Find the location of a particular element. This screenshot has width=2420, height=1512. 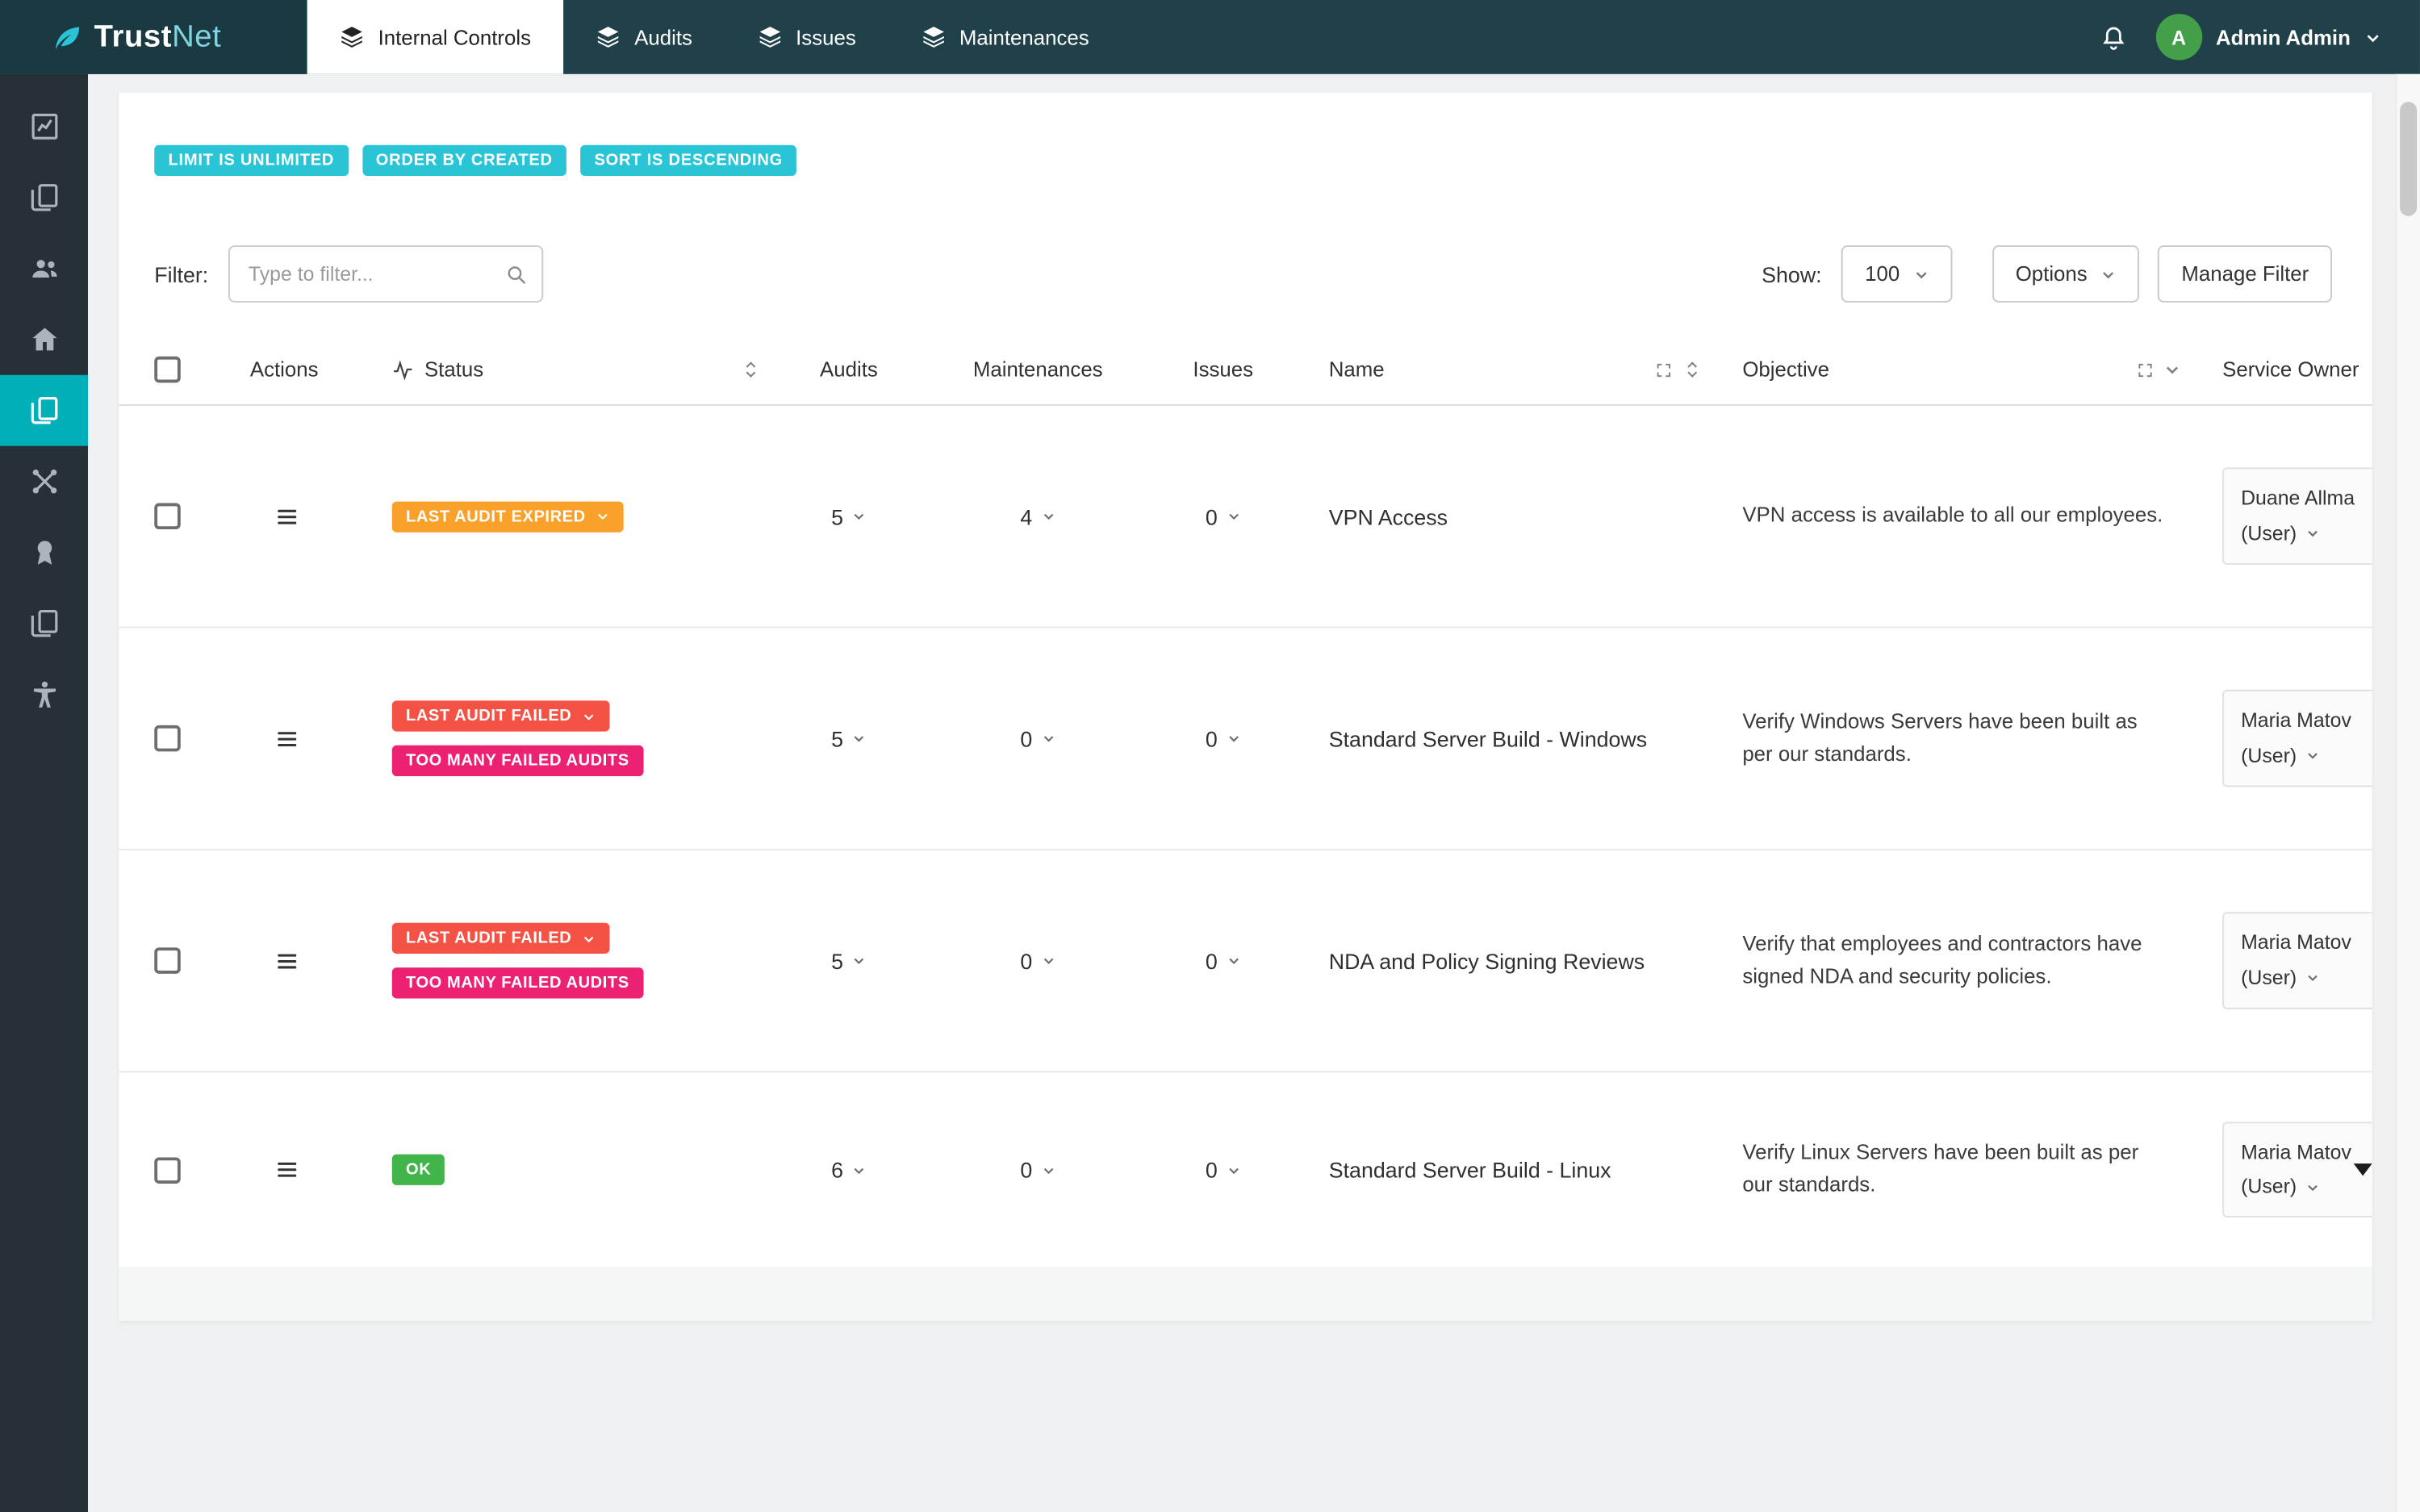

toolbar-right: Show: 100 Options Manage Filter is located at coordinates (2047, 274).